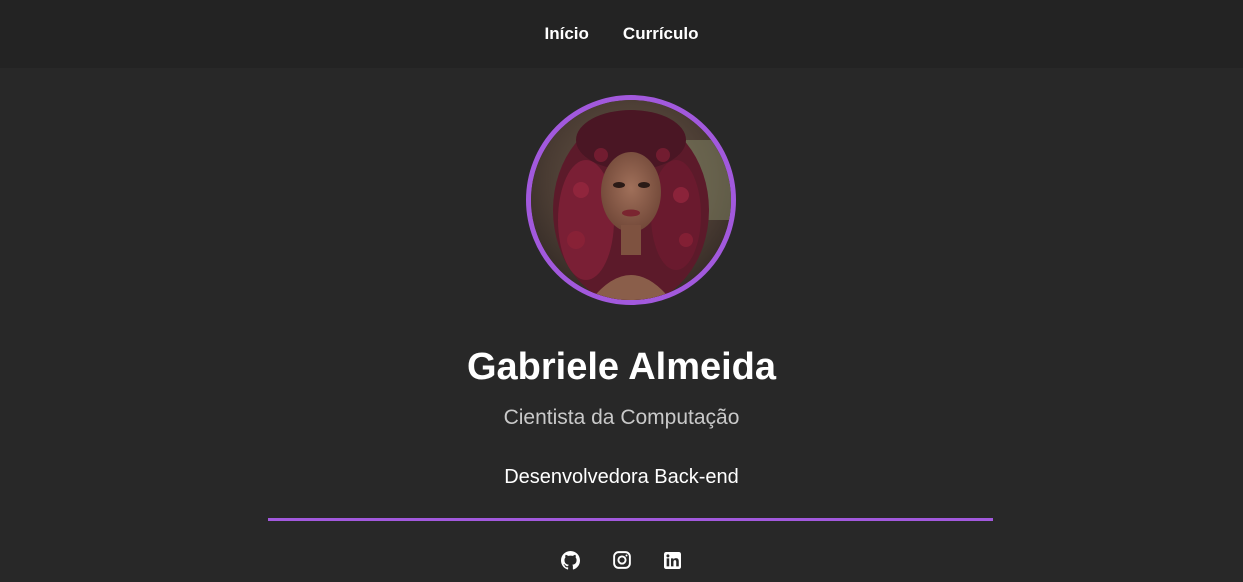  What do you see at coordinates (661, 34) in the screenshot?
I see `nav-link-curriculo: Currículo` at bounding box center [661, 34].